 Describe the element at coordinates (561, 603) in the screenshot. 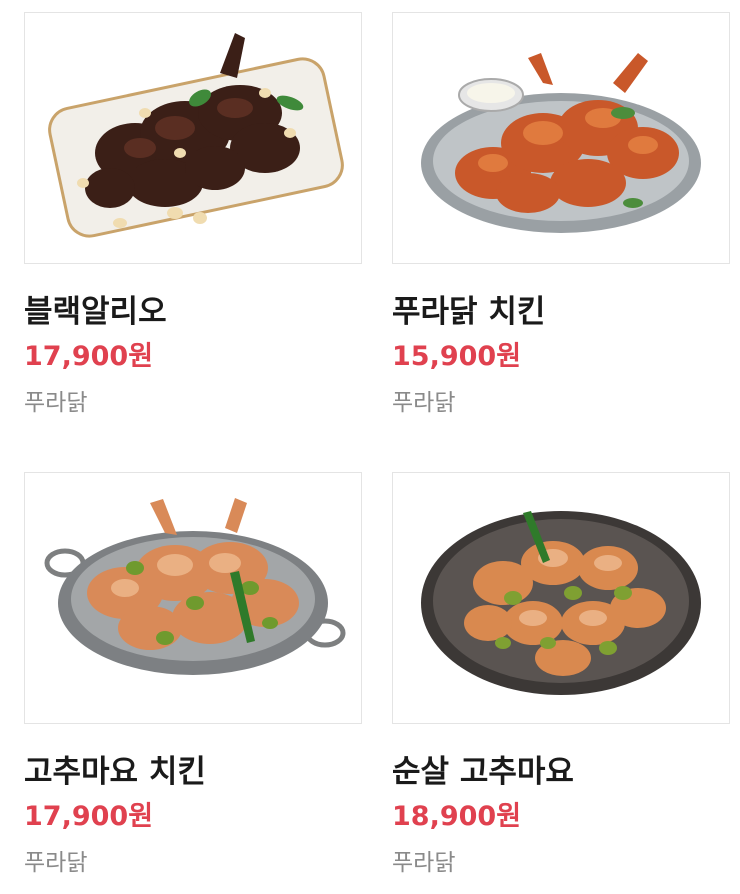

I see `boneless-gochu-mayo-plate-image` at that location.